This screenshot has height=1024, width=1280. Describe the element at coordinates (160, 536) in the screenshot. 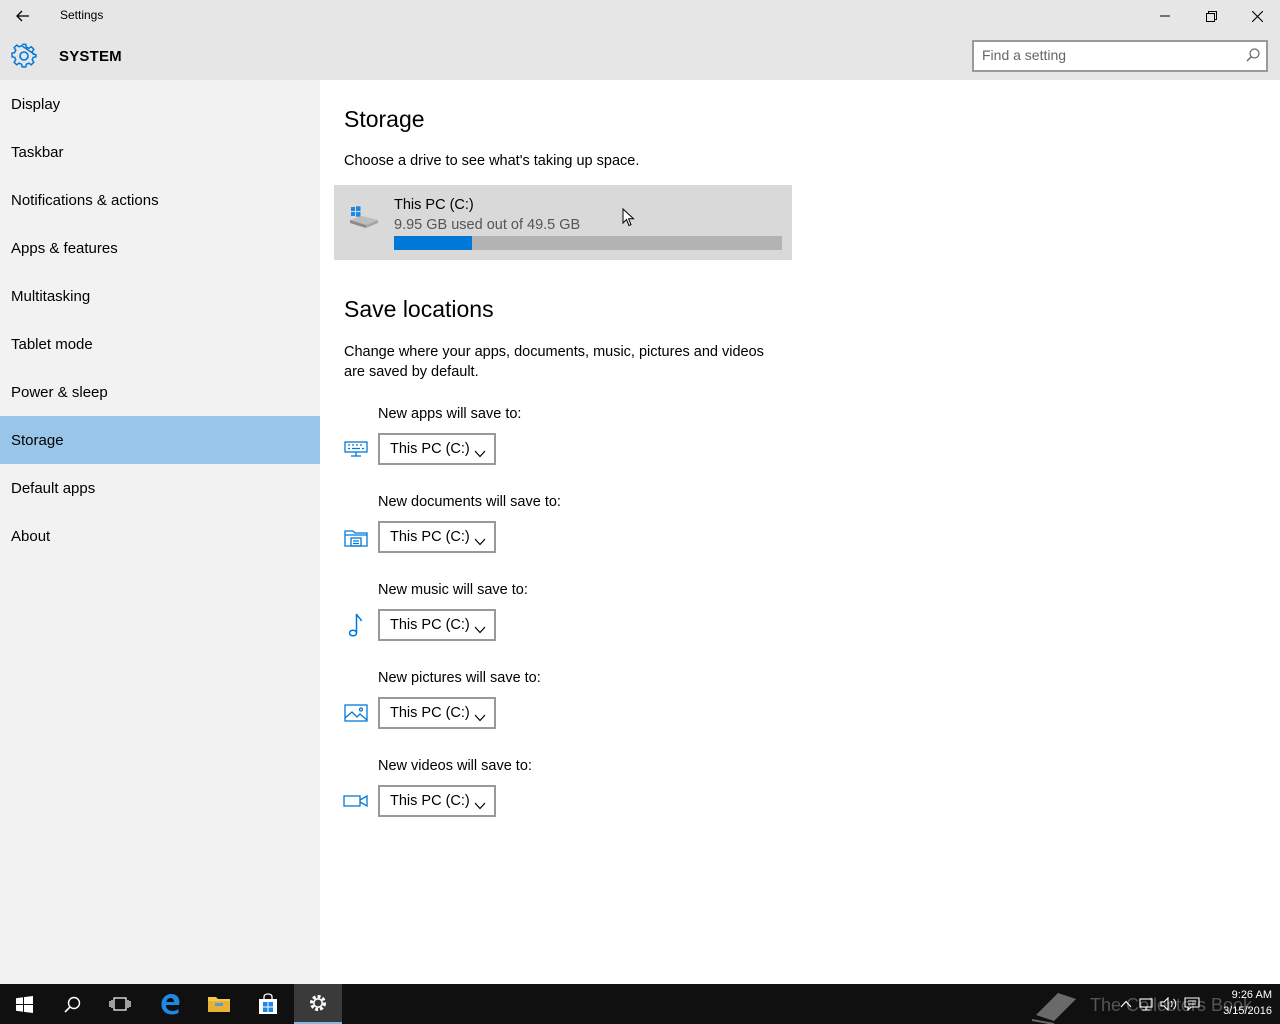

I see `sidebar-item-about: About` at that location.